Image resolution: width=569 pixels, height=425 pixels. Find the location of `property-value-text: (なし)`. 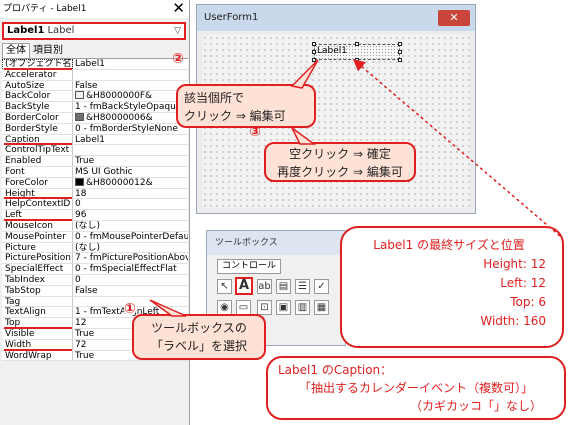

property-value-text: (なし) is located at coordinates (88, 247).